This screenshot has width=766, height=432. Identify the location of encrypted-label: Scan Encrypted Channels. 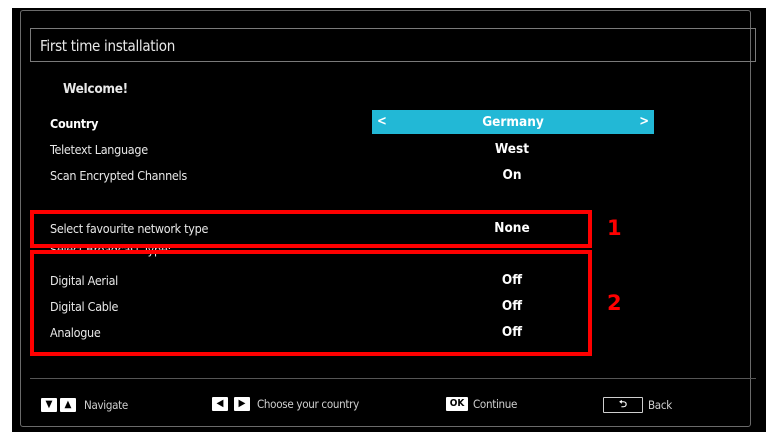
(118, 175).